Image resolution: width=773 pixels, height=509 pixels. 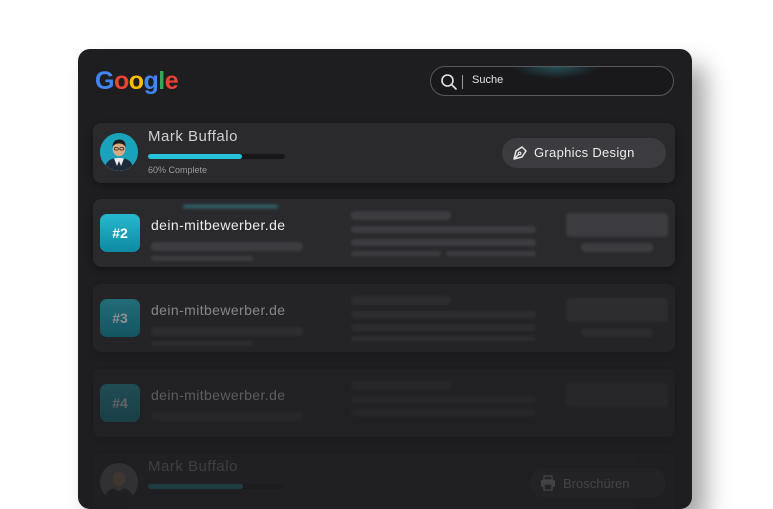 What do you see at coordinates (487, 80) in the screenshot?
I see `search-value: Suche` at bounding box center [487, 80].